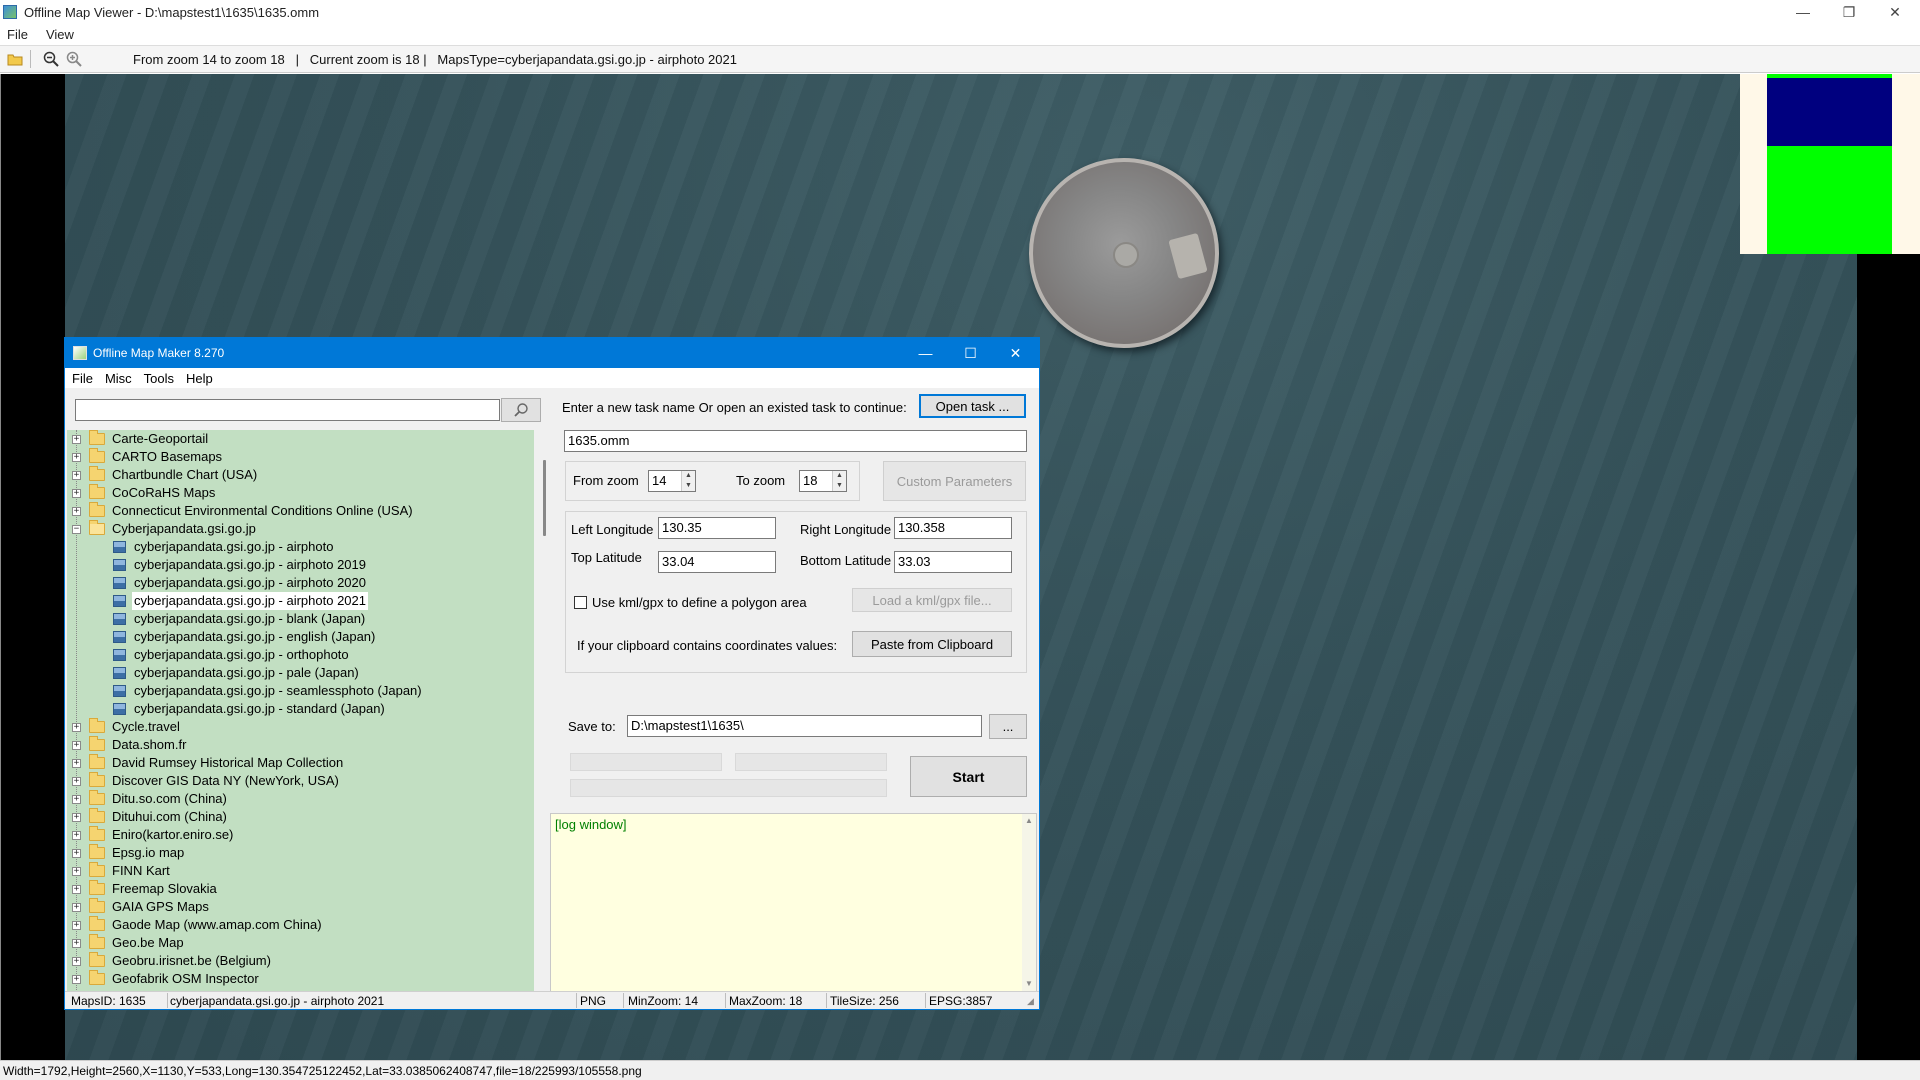 The height and width of the screenshot is (1080, 1920). I want to click on provider-folder: + CARTO Basemaps, so click(300, 457).